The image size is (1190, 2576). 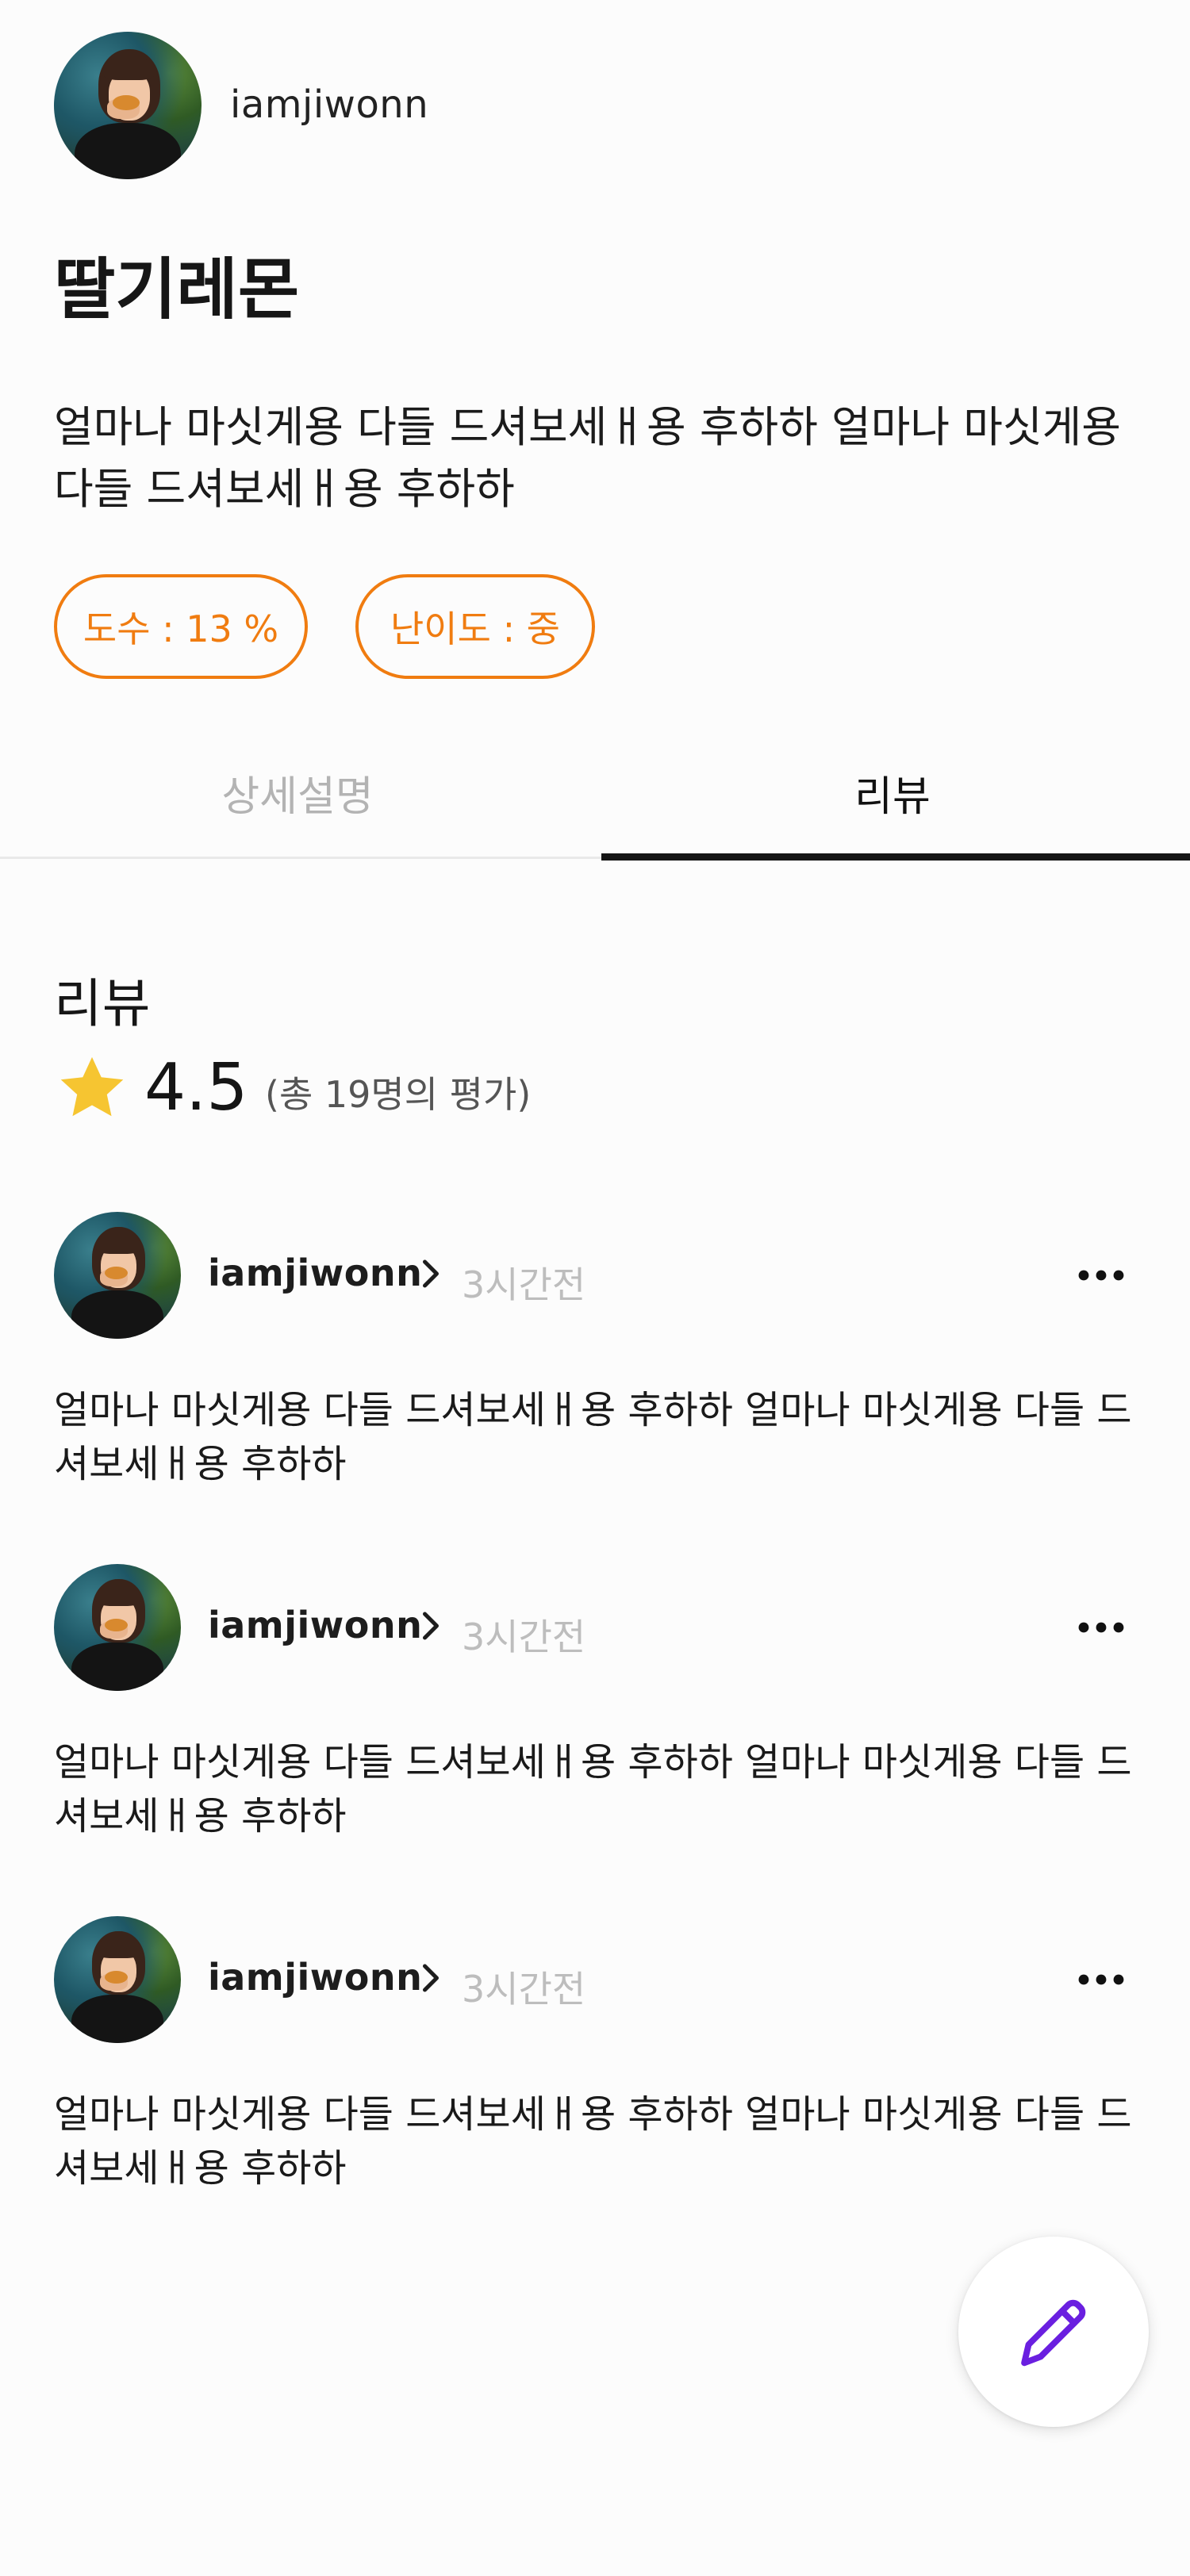 What do you see at coordinates (892, 792) in the screenshot?
I see `tab-review: 리뷰` at bounding box center [892, 792].